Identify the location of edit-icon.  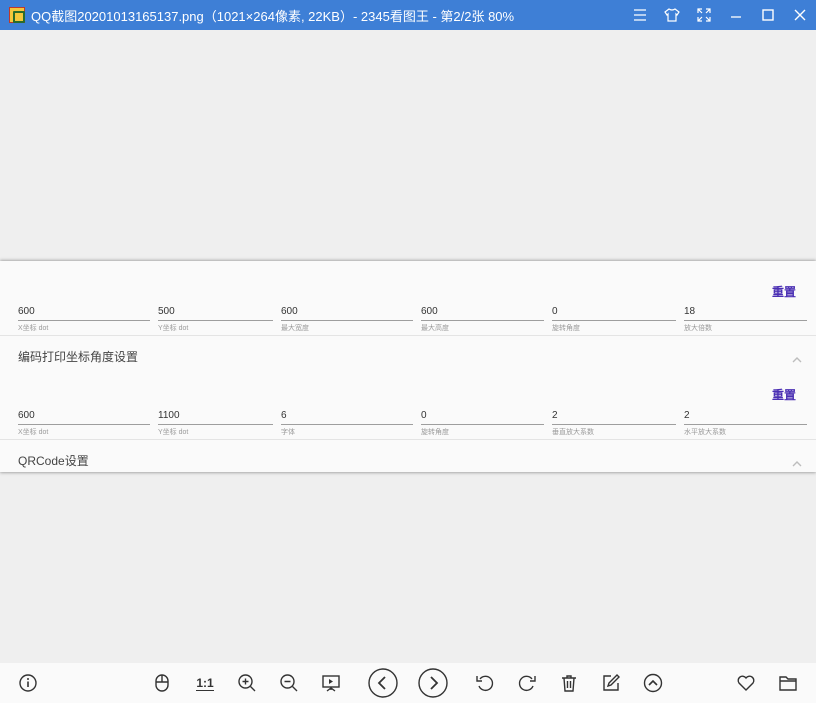
(611, 683).